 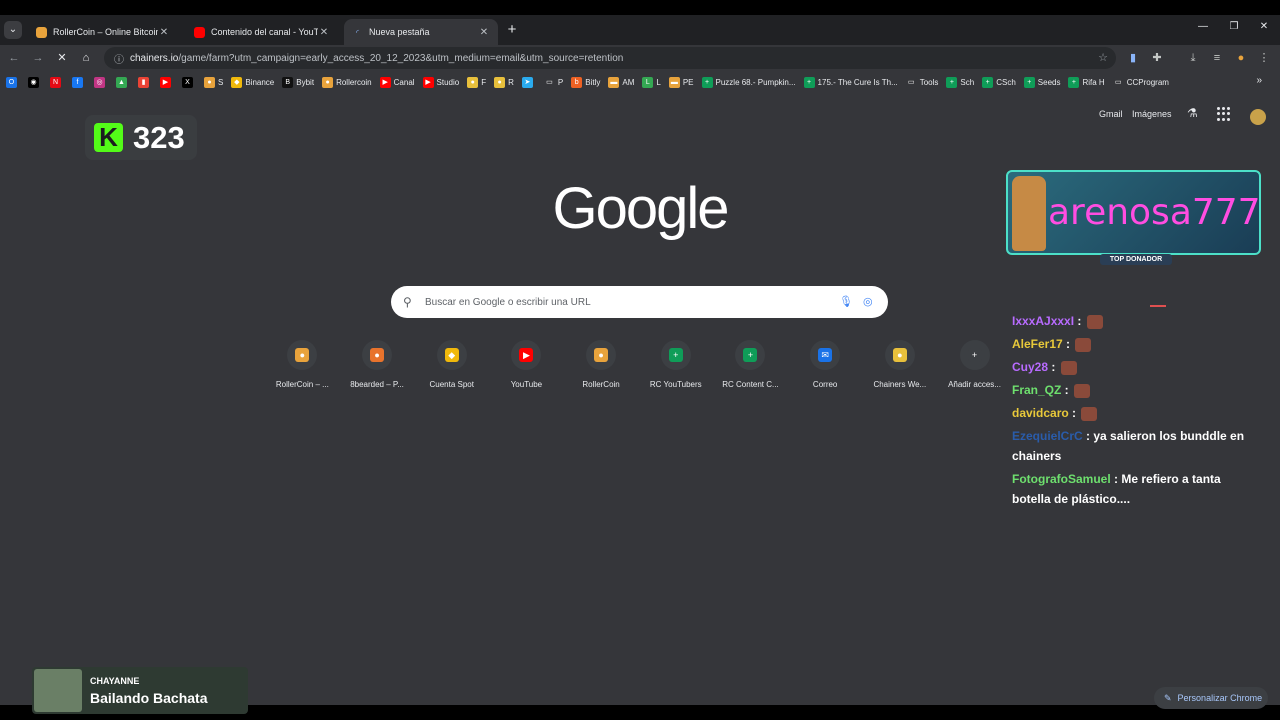 What do you see at coordinates (451, 364) in the screenshot?
I see `shortcut-tile: ◆ Cuenta Spot` at bounding box center [451, 364].